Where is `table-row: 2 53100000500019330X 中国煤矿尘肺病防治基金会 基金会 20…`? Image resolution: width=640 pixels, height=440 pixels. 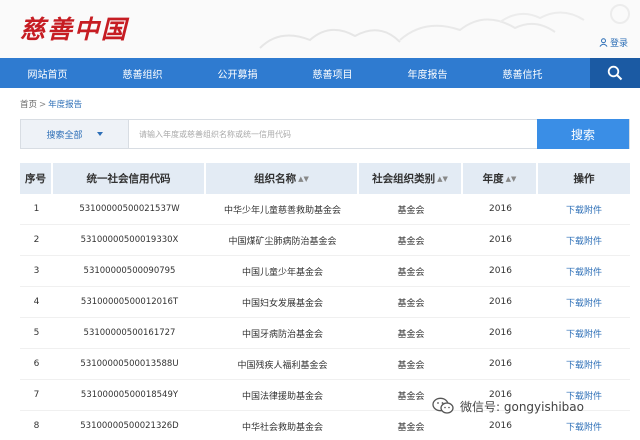 table-row: 2 53100000500019330X 中国煤矿尘肺病防治基金会 基金会 20… is located at coordinates (325, 240).